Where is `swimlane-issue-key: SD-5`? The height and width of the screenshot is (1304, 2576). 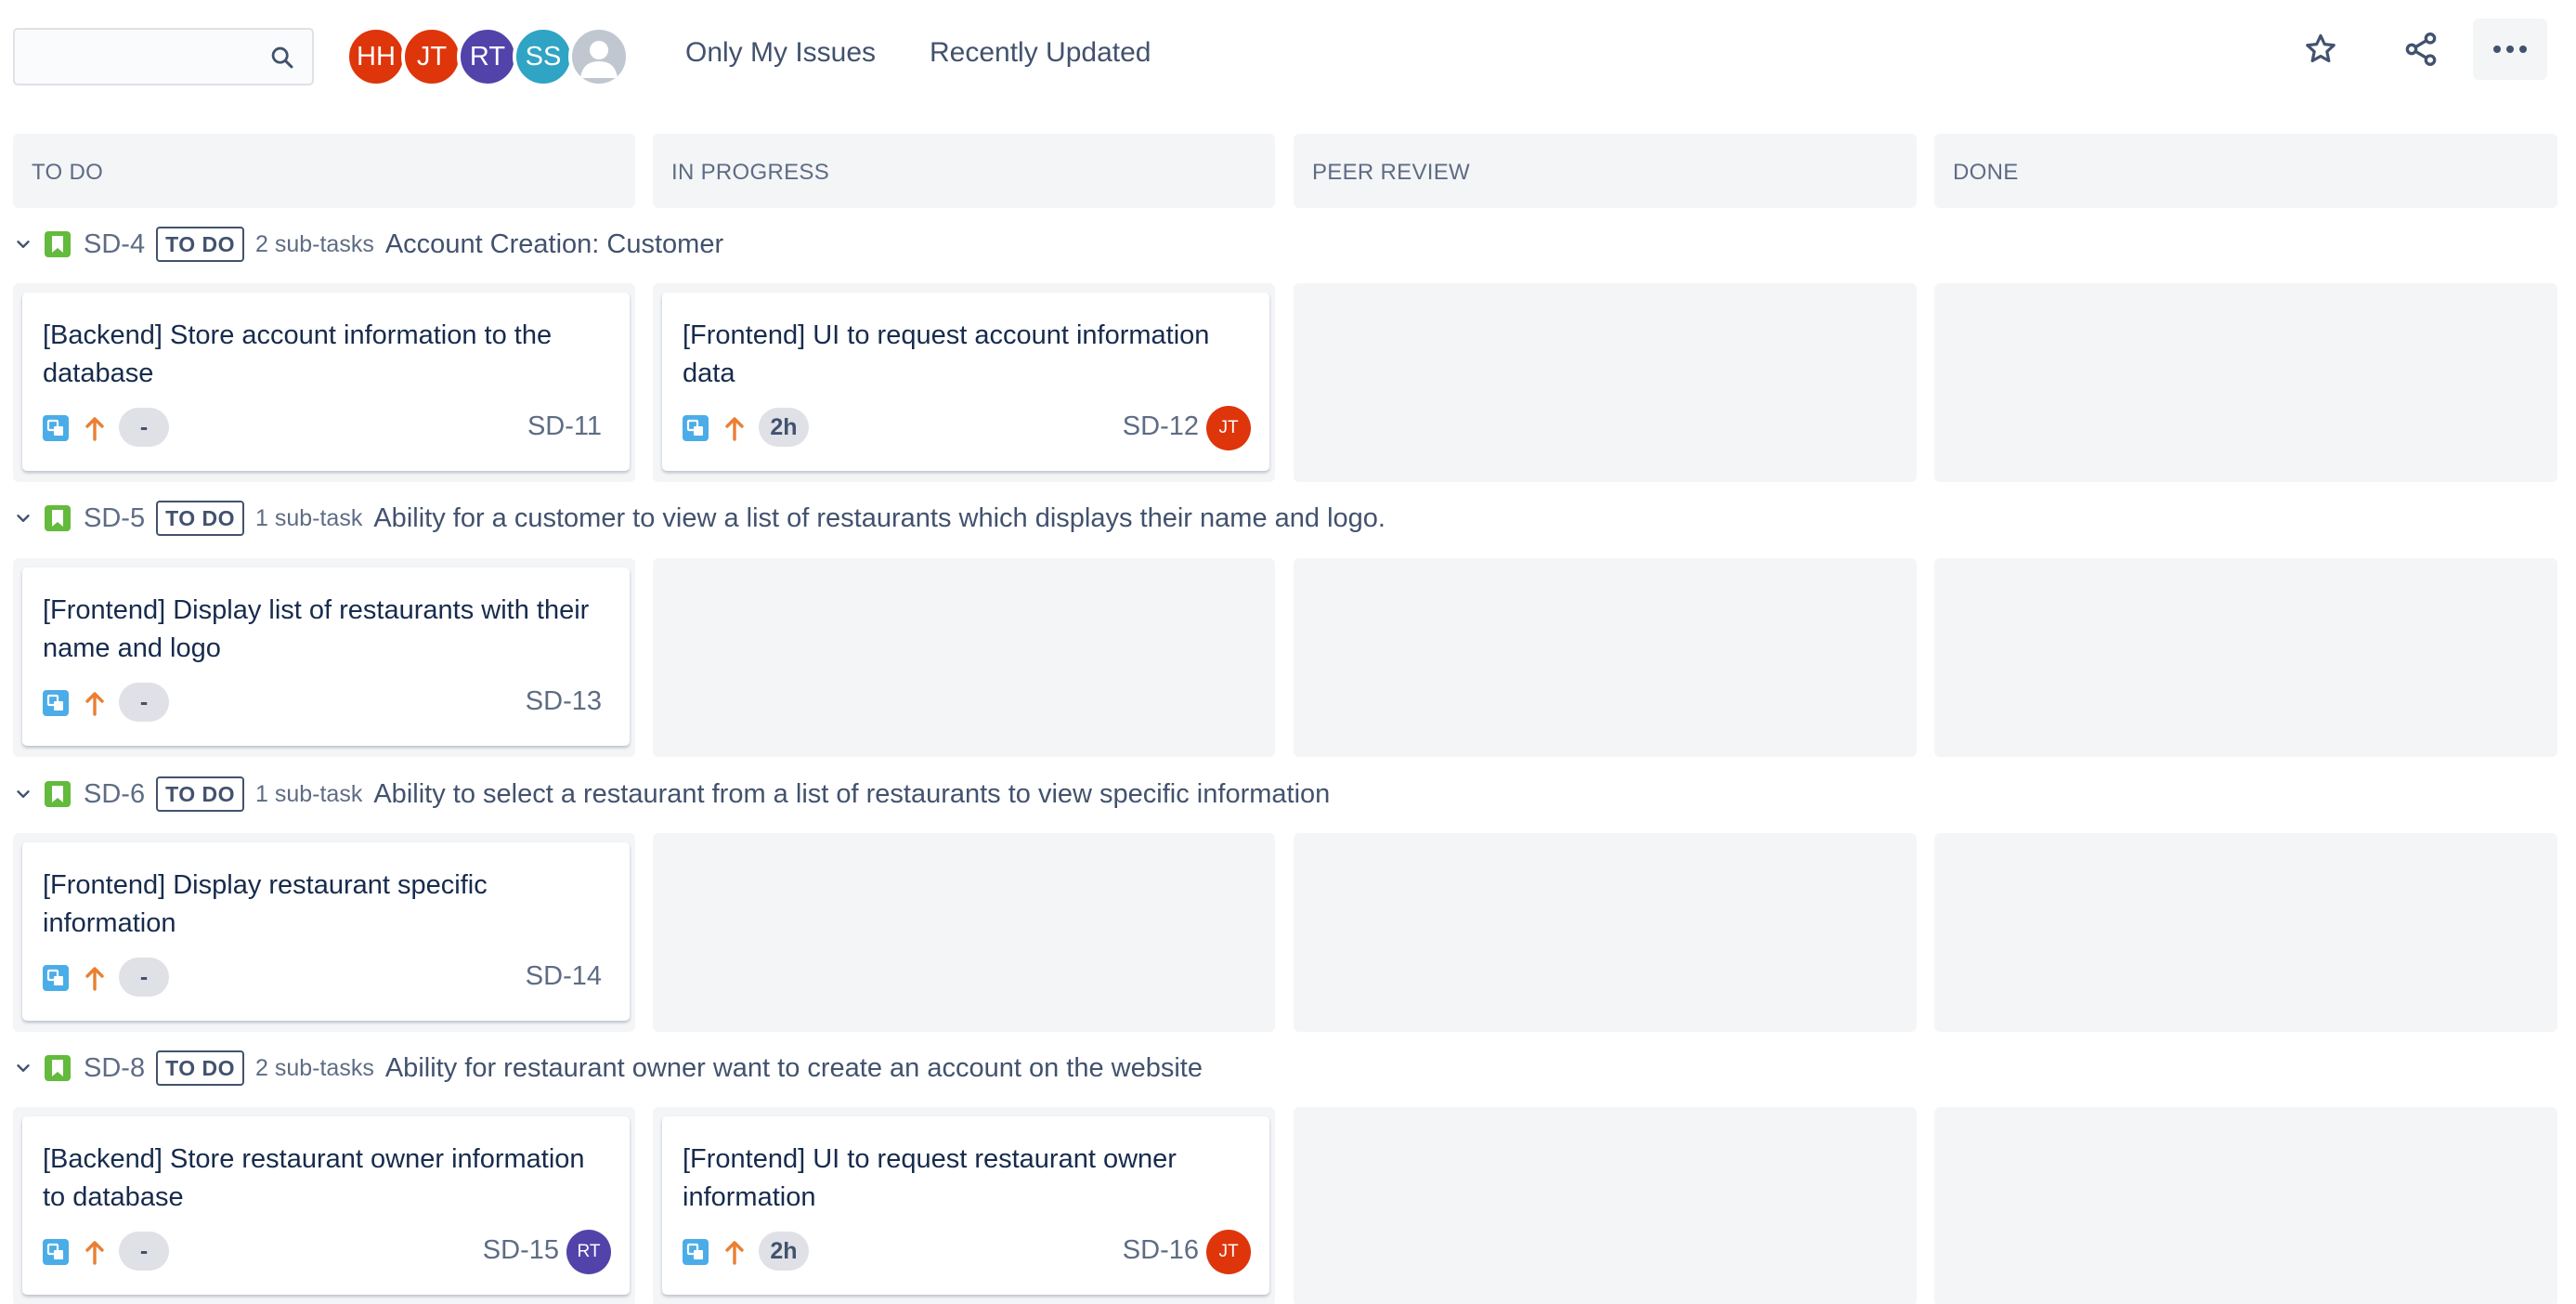
swimlane-issue-key: SD-5 is located at coordinates (114, 518).